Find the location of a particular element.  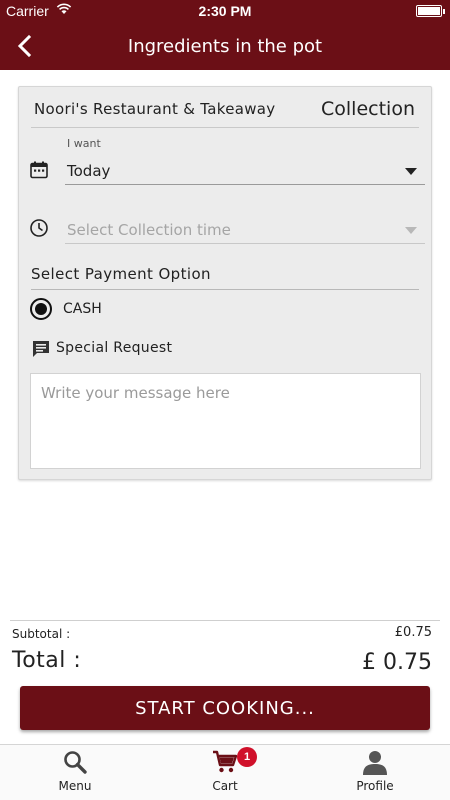

collection-time-placeholder: Select Collection time is located at coordinates (149, 230).